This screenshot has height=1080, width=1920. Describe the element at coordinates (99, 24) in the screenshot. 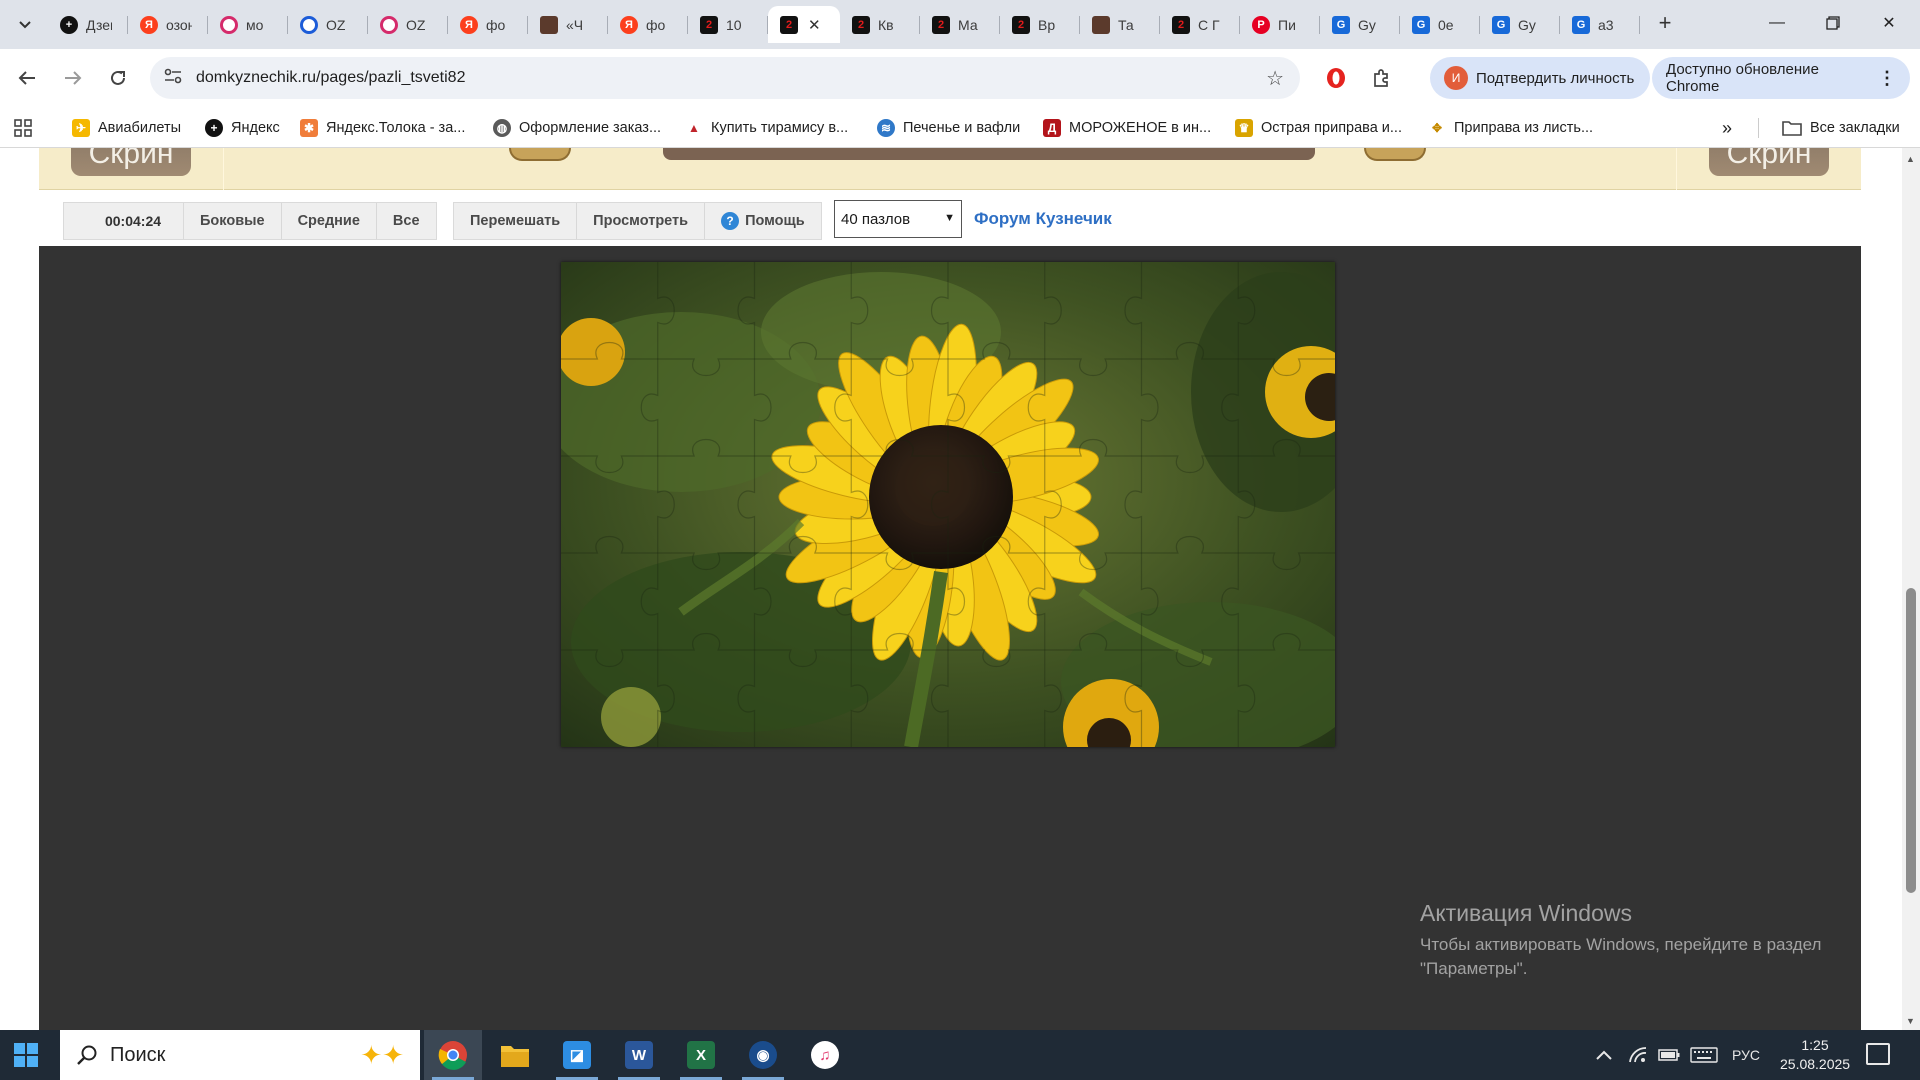

I see `tab-title: Дзен` at that location.